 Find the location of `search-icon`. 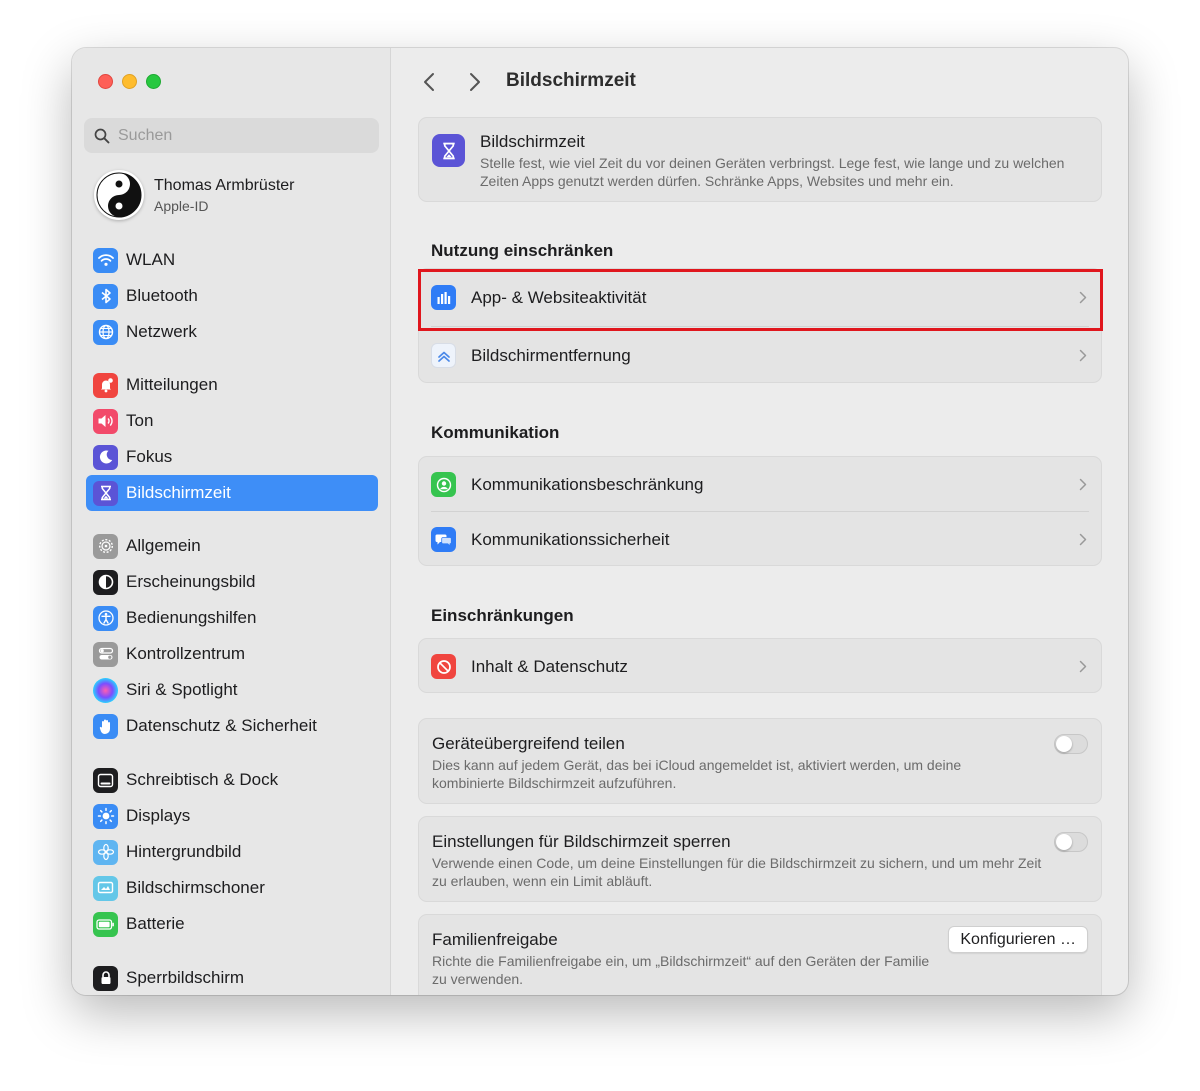

search-icon is located at coordinates (102, 135).